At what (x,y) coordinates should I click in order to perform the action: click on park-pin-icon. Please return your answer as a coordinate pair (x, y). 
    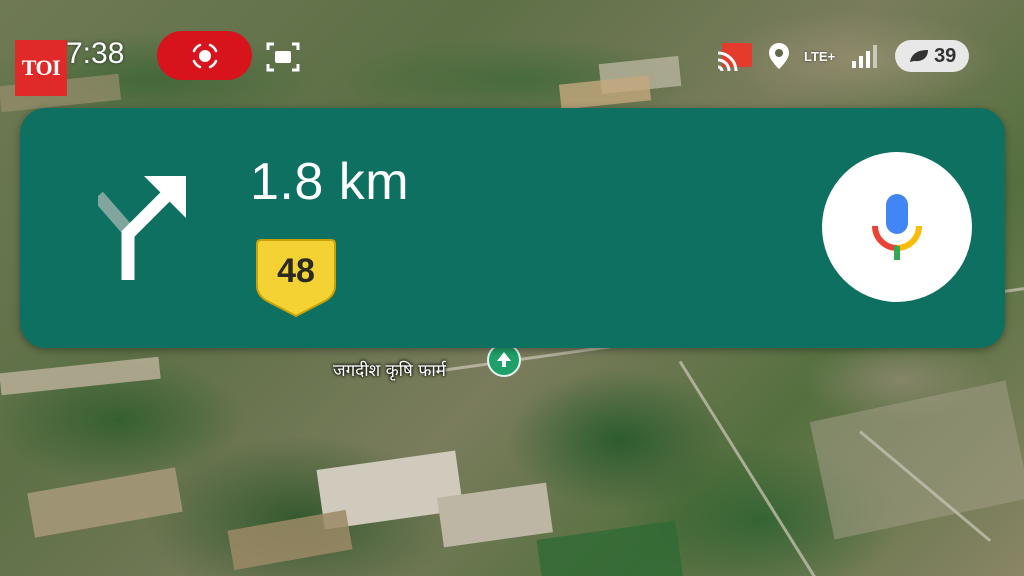
    Looking at the image, I should click on (504, 360).